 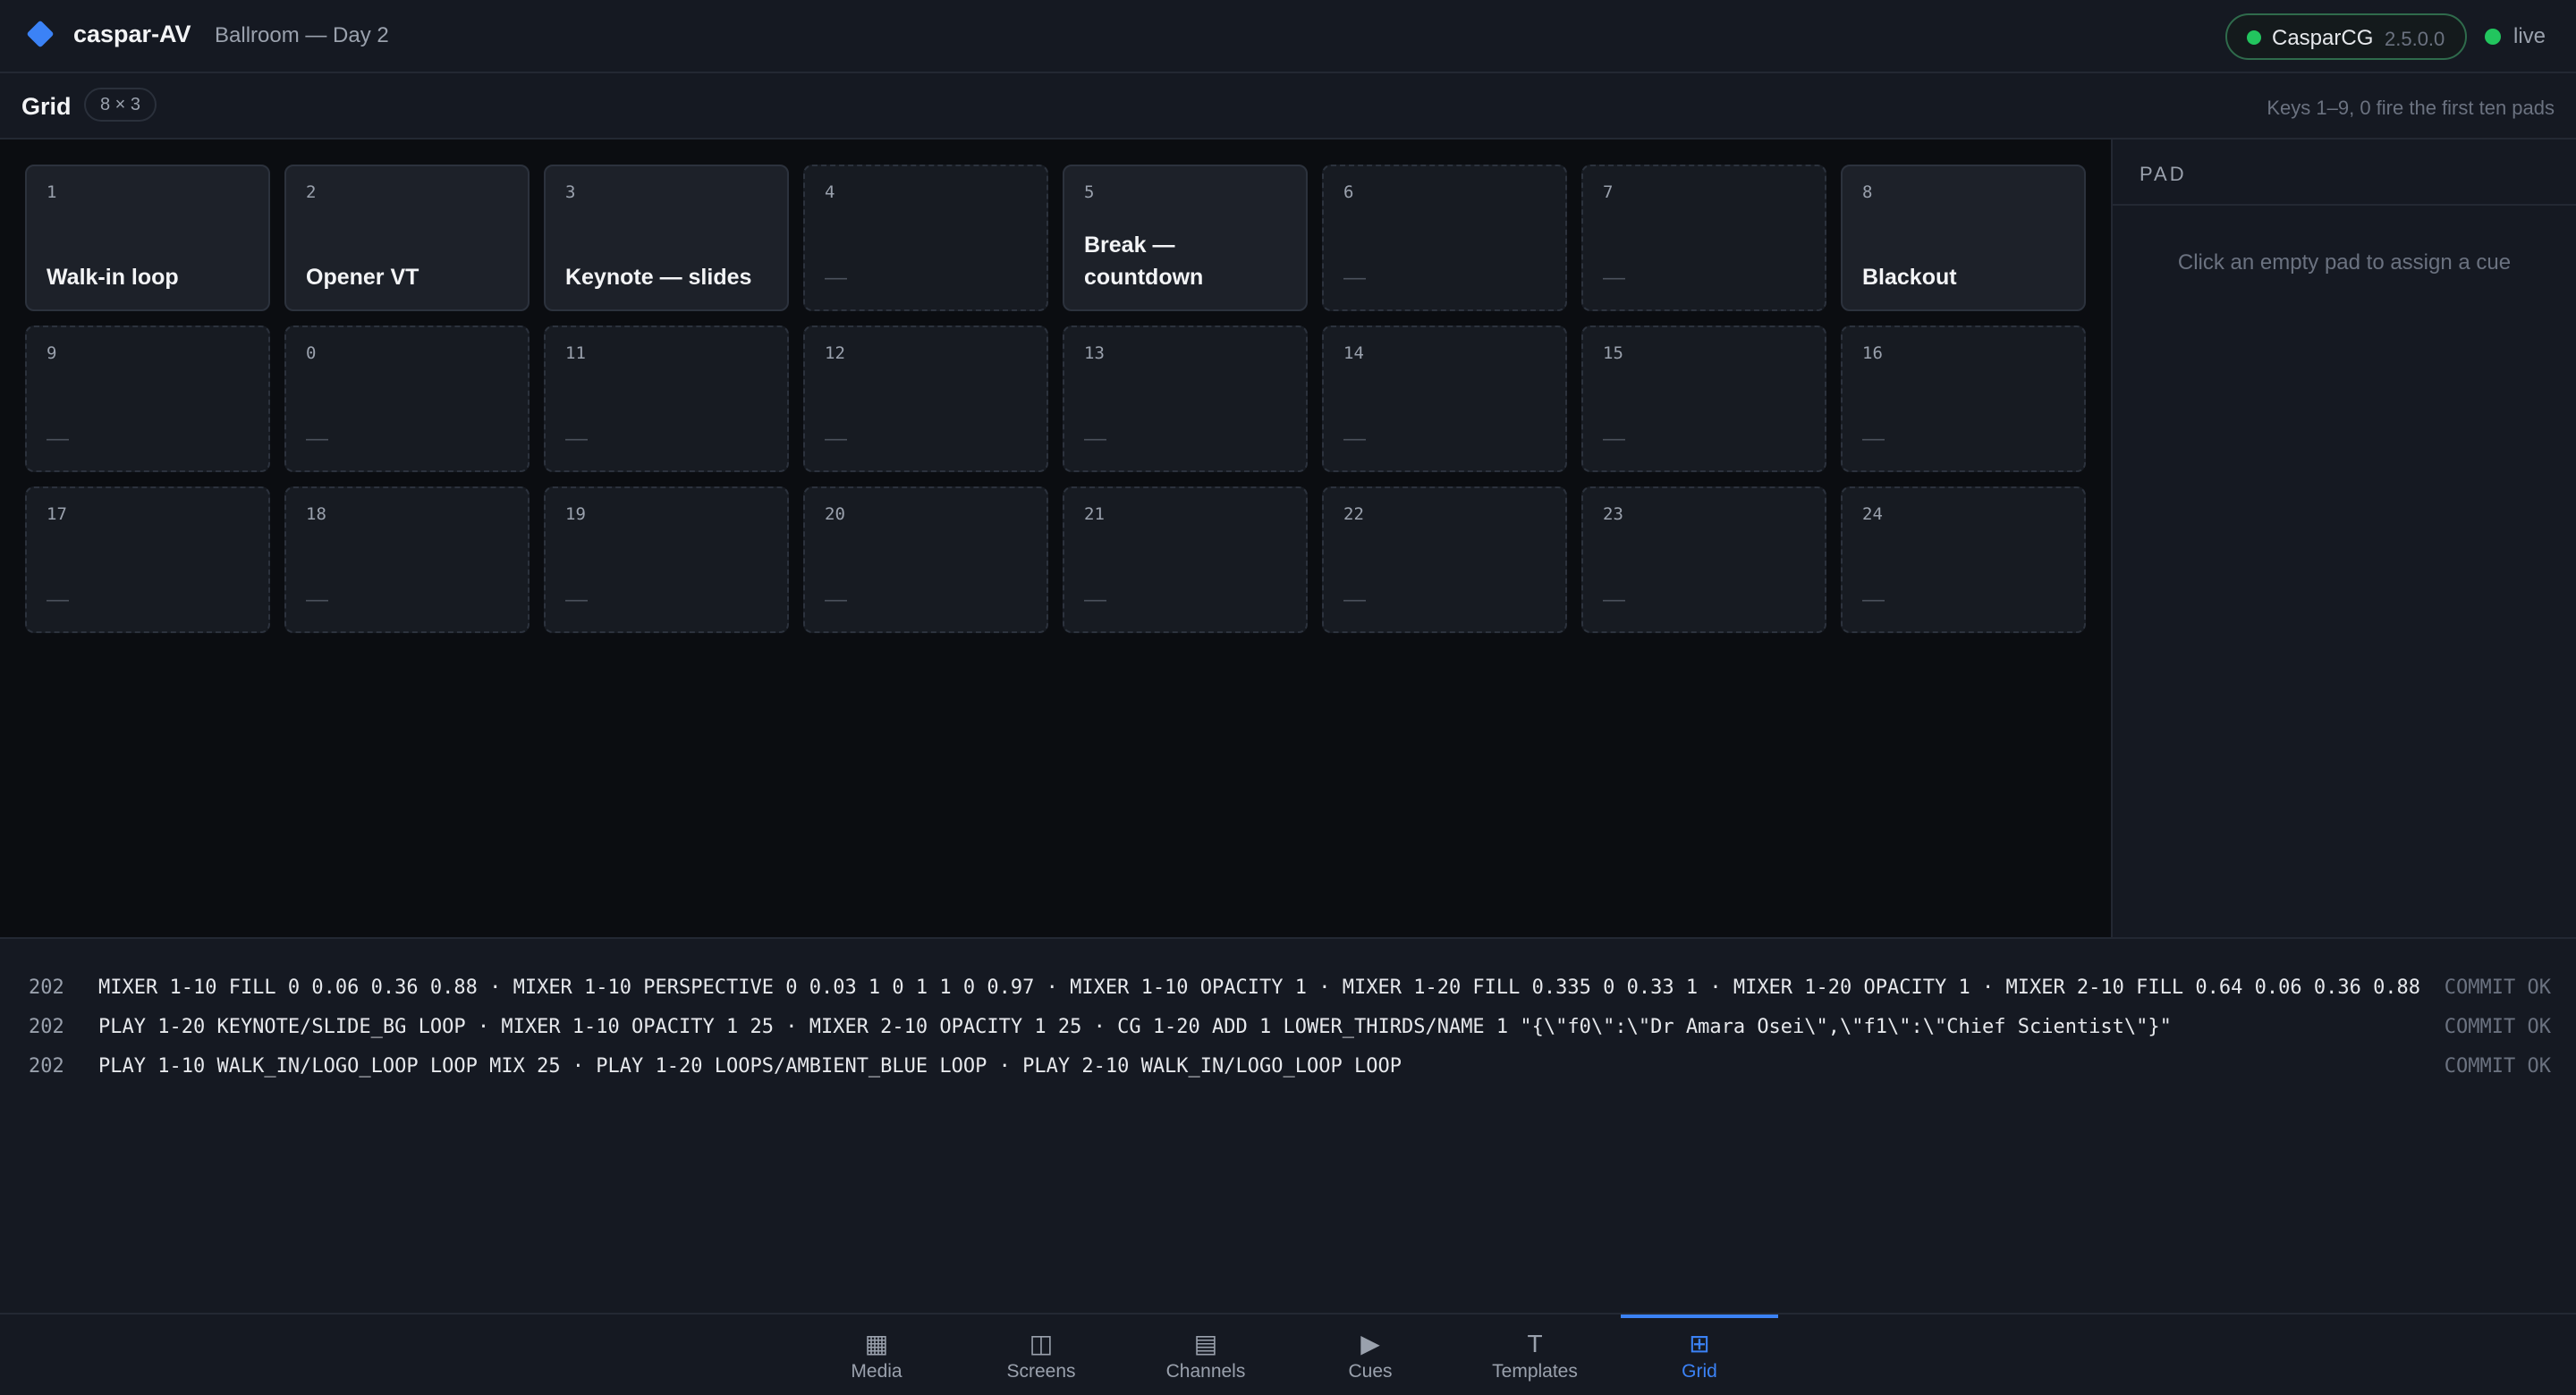 What do you see at coordinates (1041, 1371) in the screenshot?
I see `nav-label: Screens` at bounding box center [1041, 1371].